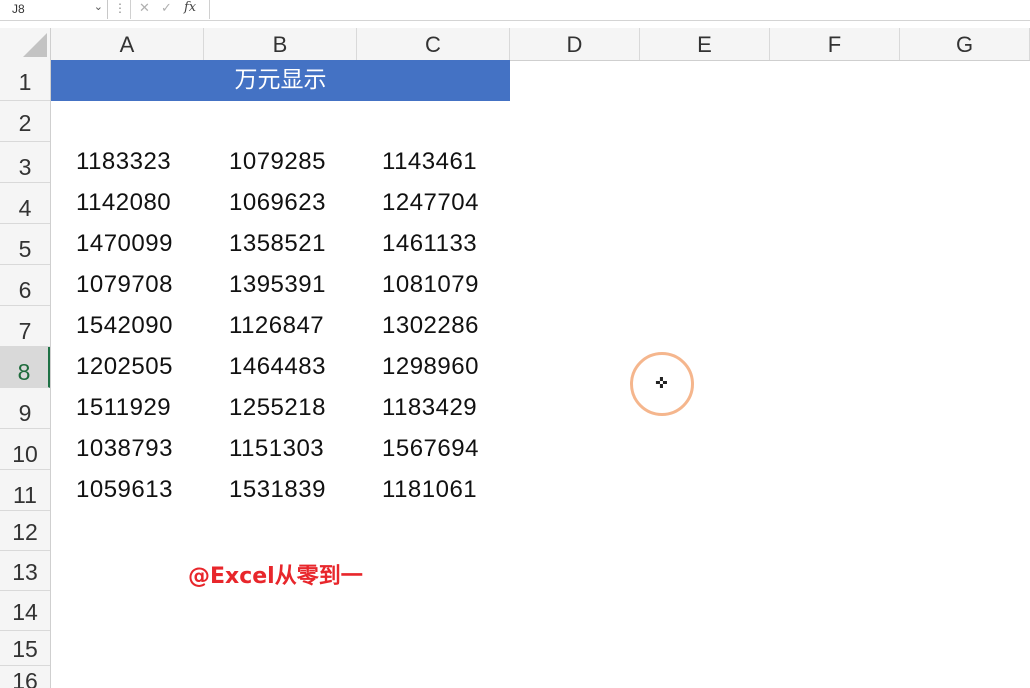 The width and height of the screenshot is (1030, 688). I want to click on cell-c6: 1081079, so click(430, 285).